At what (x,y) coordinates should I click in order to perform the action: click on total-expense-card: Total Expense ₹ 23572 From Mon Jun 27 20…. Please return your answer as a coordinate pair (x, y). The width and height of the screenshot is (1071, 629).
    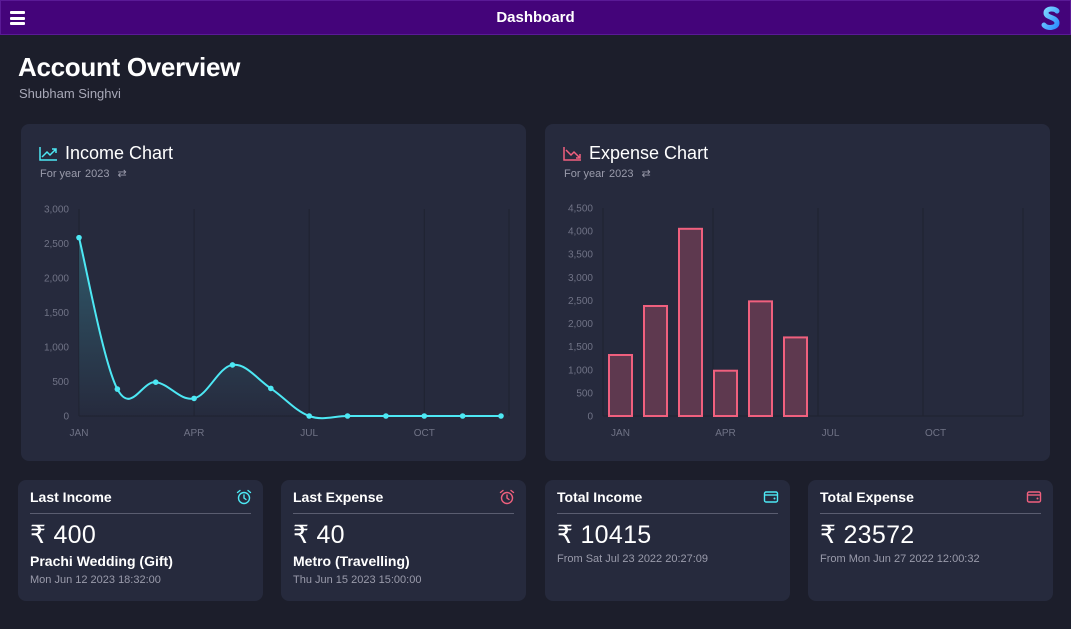
    Looking at the image, I should click on (930, 540).